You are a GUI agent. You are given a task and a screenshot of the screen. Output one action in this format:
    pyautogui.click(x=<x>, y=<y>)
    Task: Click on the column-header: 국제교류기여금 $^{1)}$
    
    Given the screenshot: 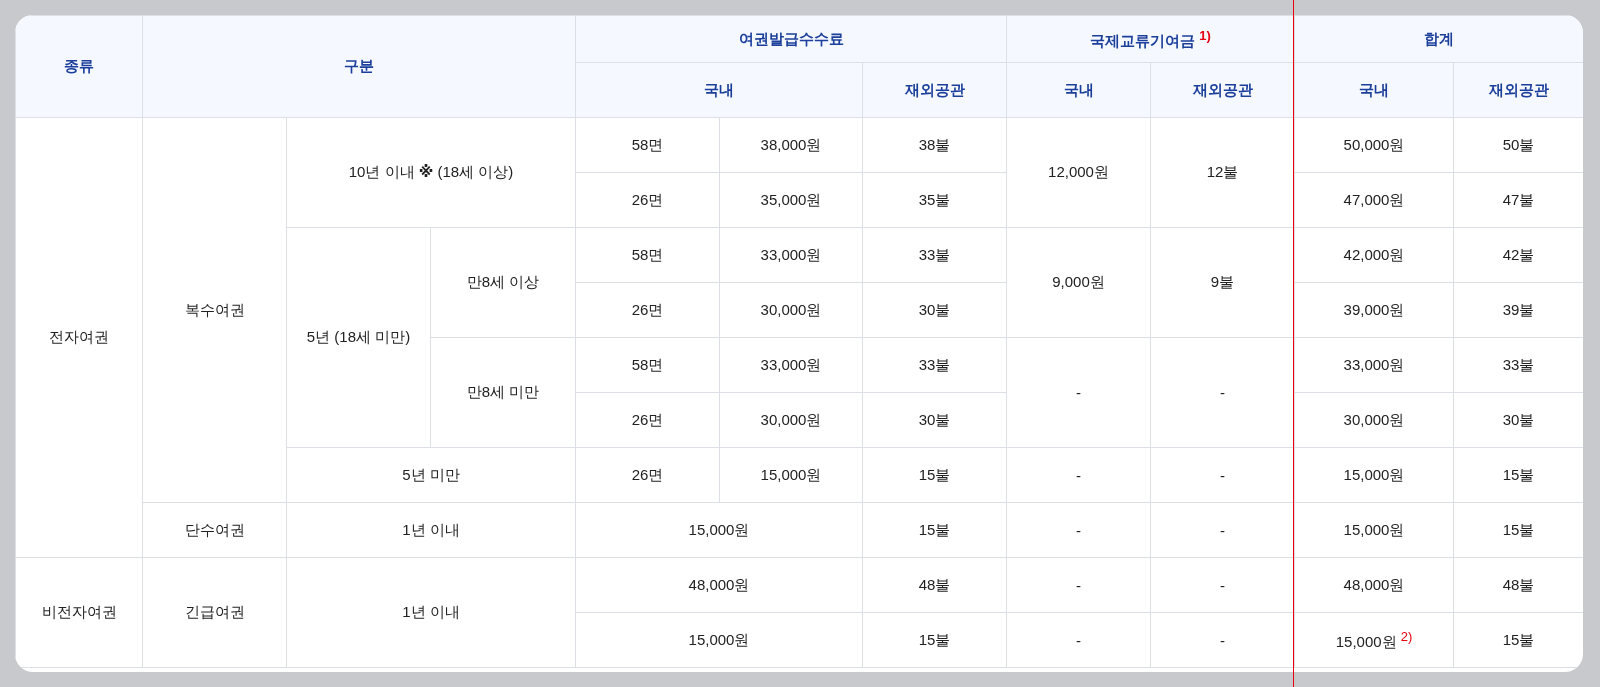 What is the action you would take?
    pyautogui.click(x=1150, y=39)
    